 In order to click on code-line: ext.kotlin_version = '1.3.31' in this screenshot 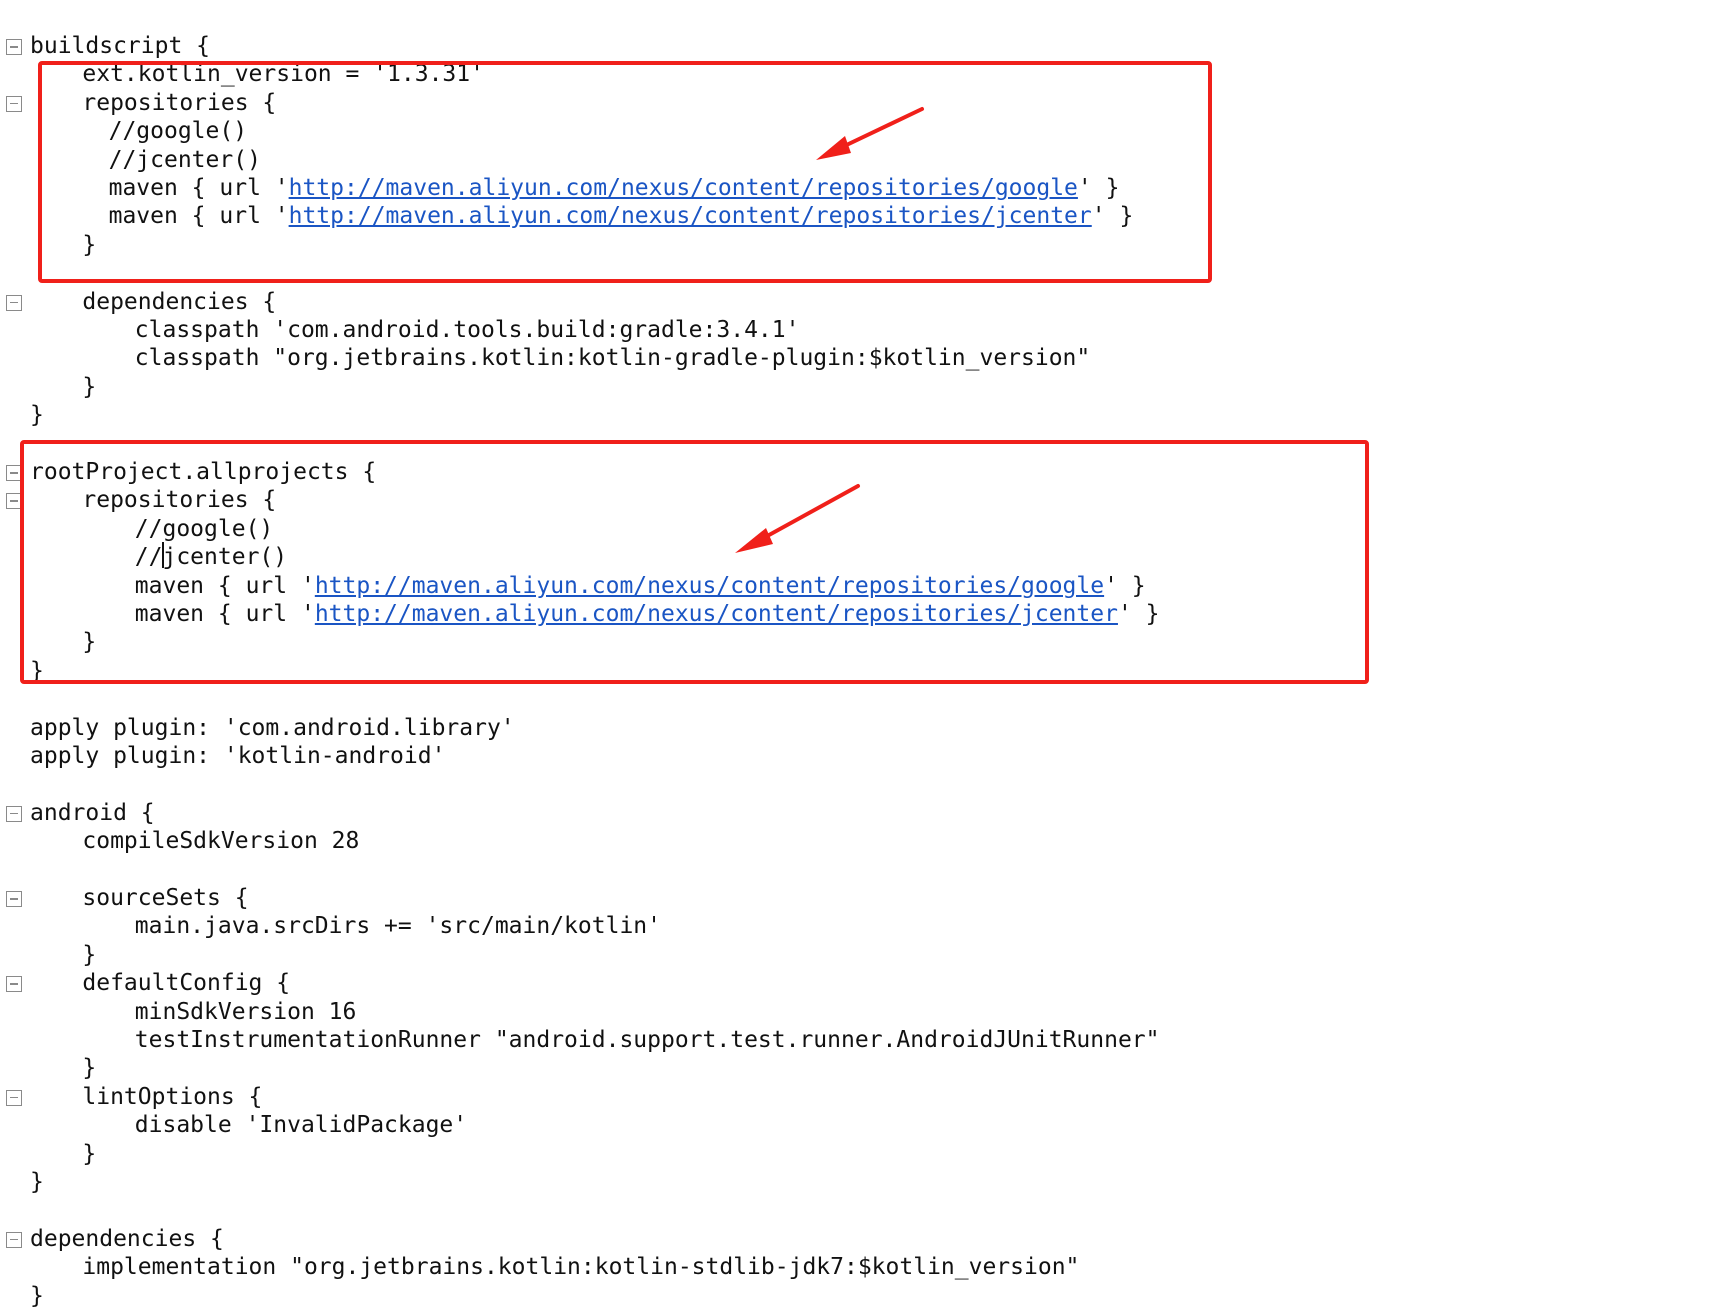, I will do `click(863, 74)`.